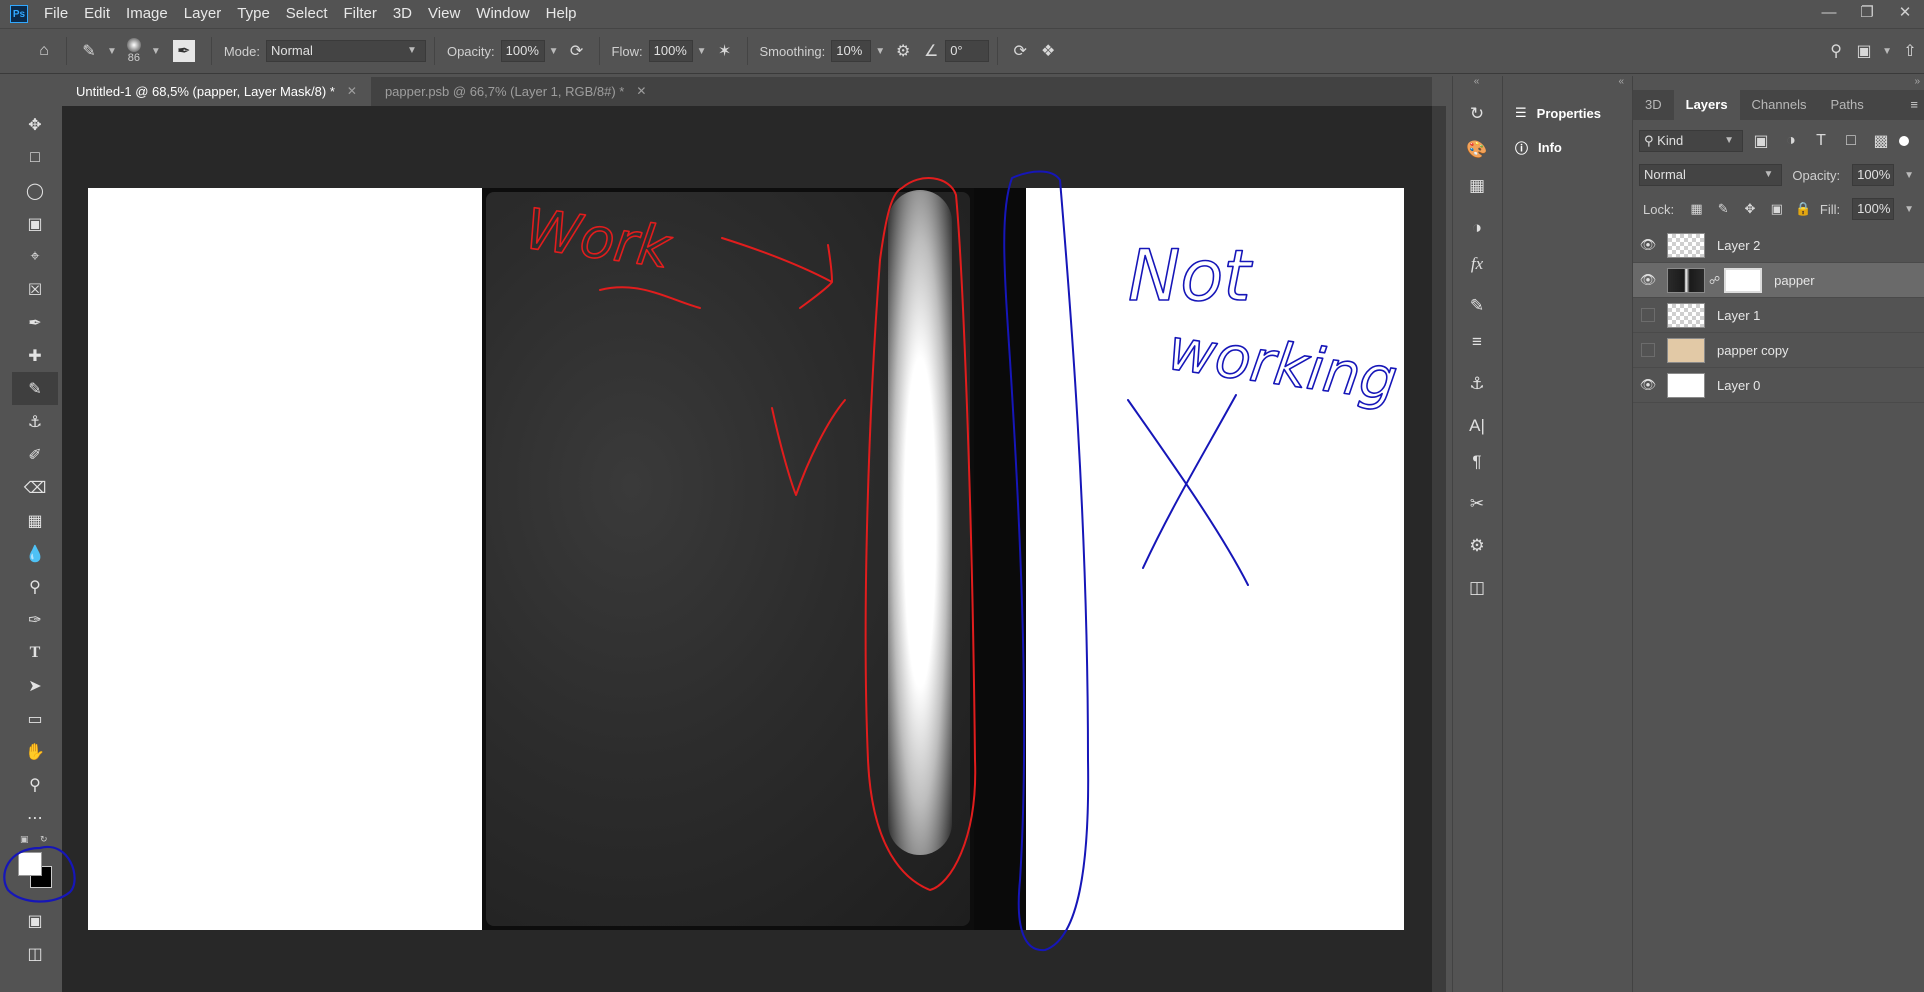 This screenshot has height=992, width=1924. Describe the element at coordinates (1910, 51) in the screenshot. I see `share-icon: ⇧` at that location.